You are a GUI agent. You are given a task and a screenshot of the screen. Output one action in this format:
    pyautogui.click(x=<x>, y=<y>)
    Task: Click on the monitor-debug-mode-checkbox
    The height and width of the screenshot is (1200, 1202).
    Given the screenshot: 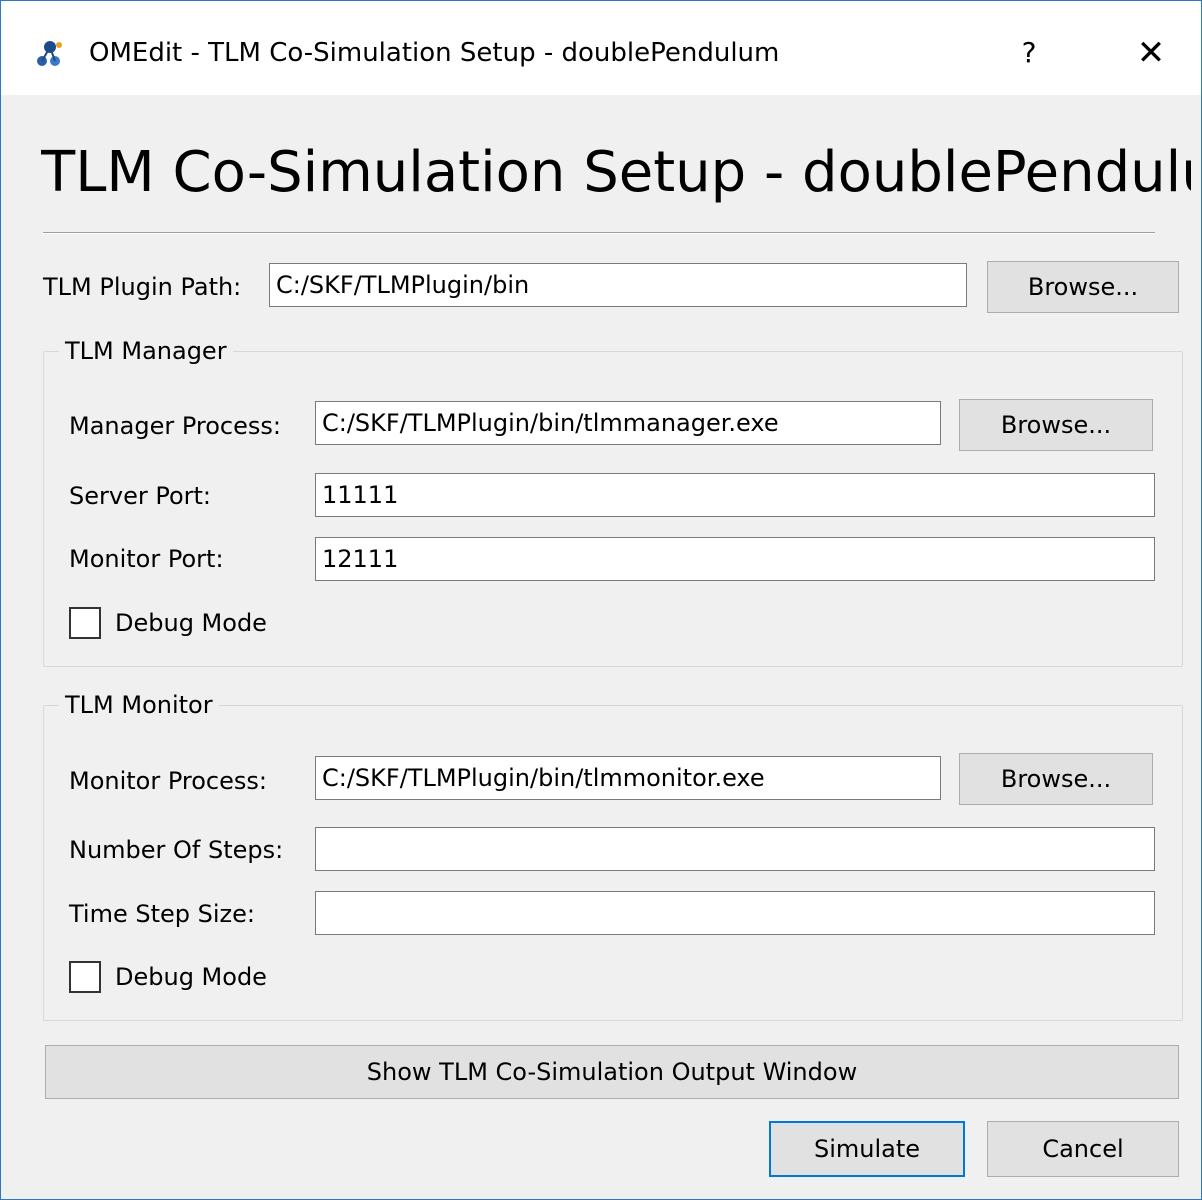 What is the action you would take?
    pyautogui.click(x=85, y=977)
    